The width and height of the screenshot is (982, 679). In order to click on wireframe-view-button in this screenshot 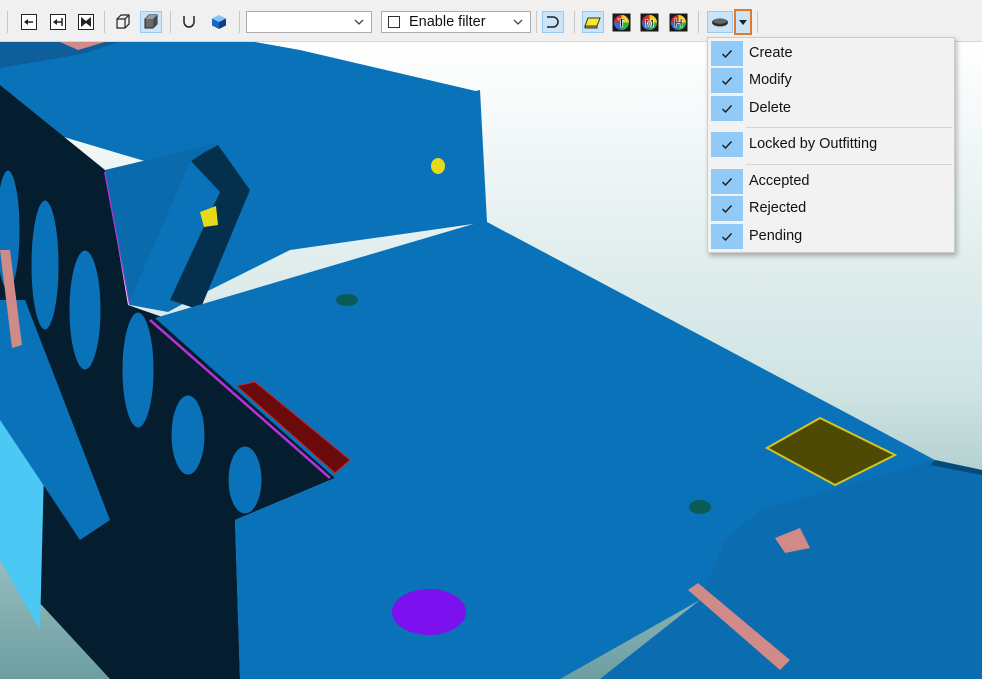, I will do `click(123, 22)`.